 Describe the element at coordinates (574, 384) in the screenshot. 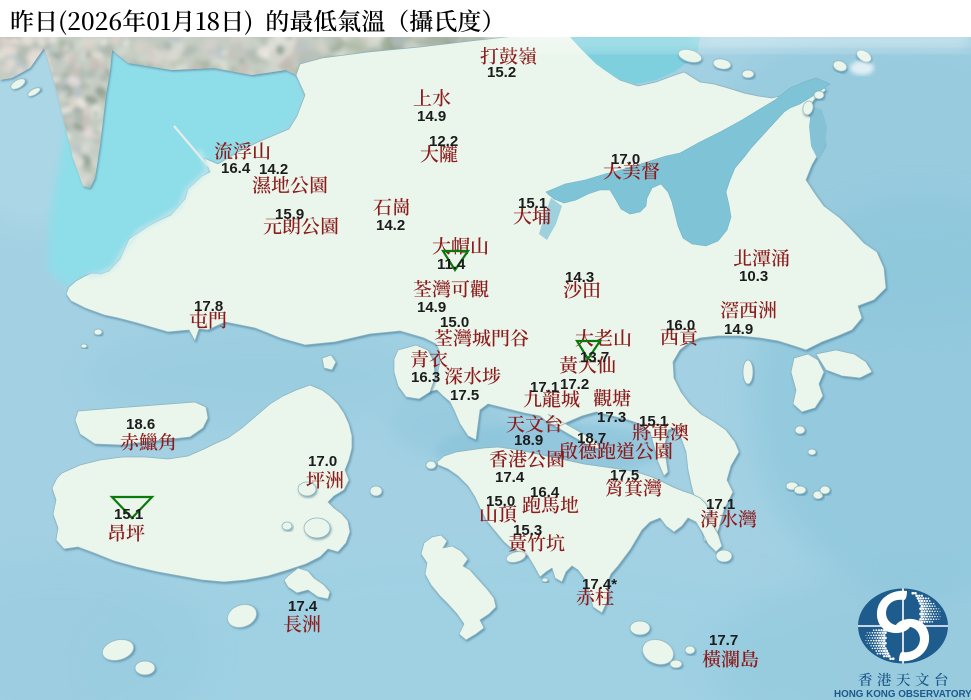

I see `svg-text: 17.2` at that location.